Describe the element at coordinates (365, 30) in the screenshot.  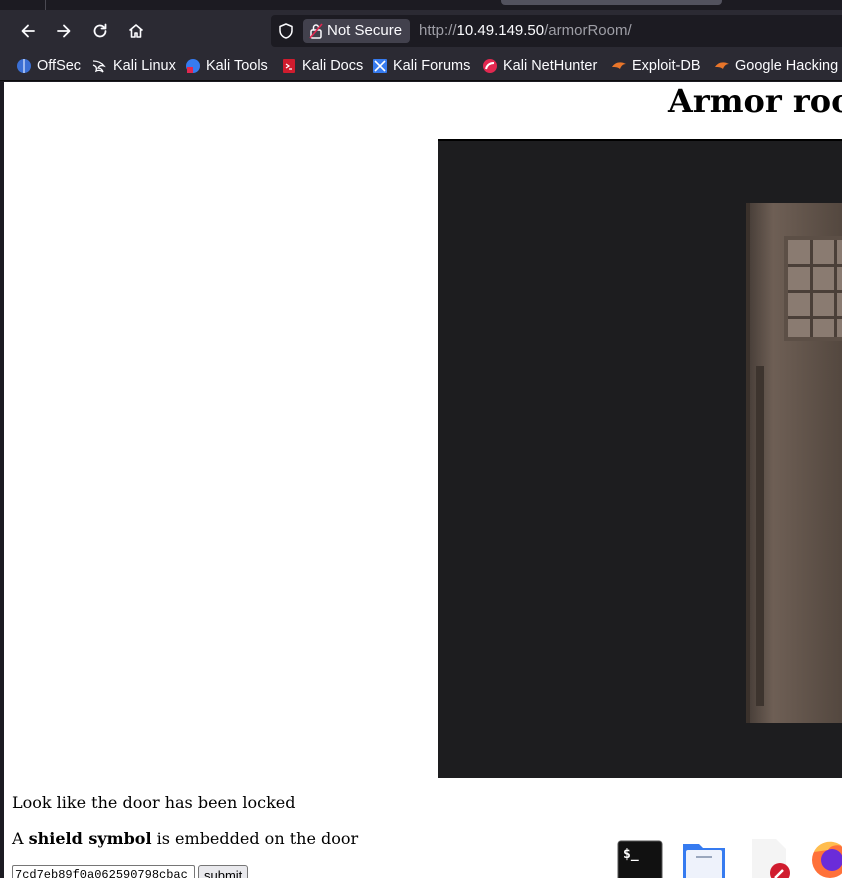
I see `security-label: Not Secure` at that location.